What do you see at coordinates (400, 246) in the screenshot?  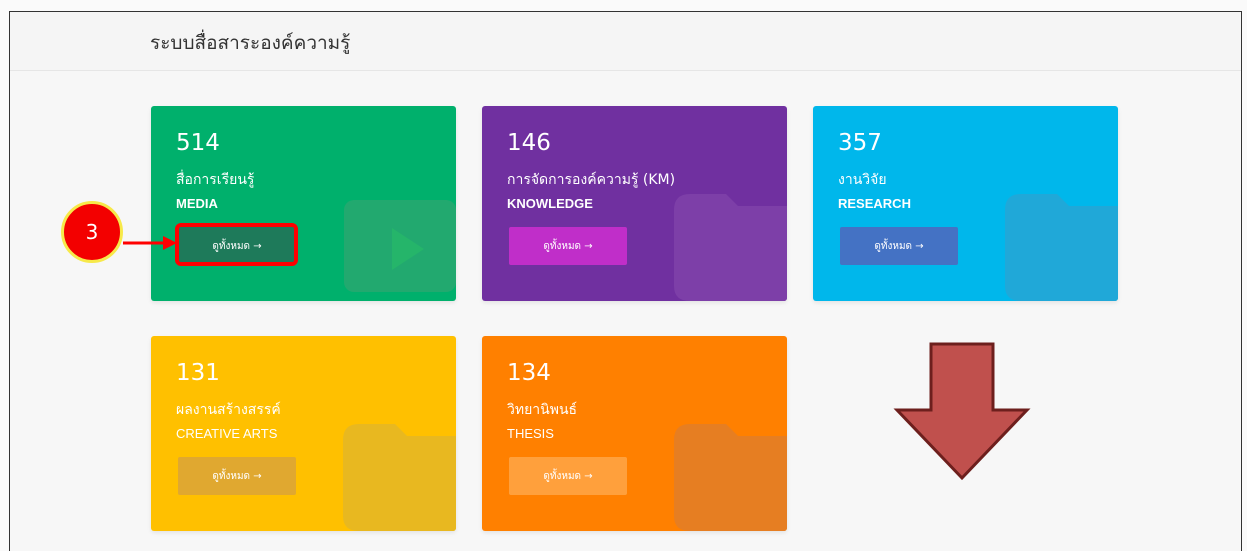 I see `play-icon` at bounding box center [400, 246].